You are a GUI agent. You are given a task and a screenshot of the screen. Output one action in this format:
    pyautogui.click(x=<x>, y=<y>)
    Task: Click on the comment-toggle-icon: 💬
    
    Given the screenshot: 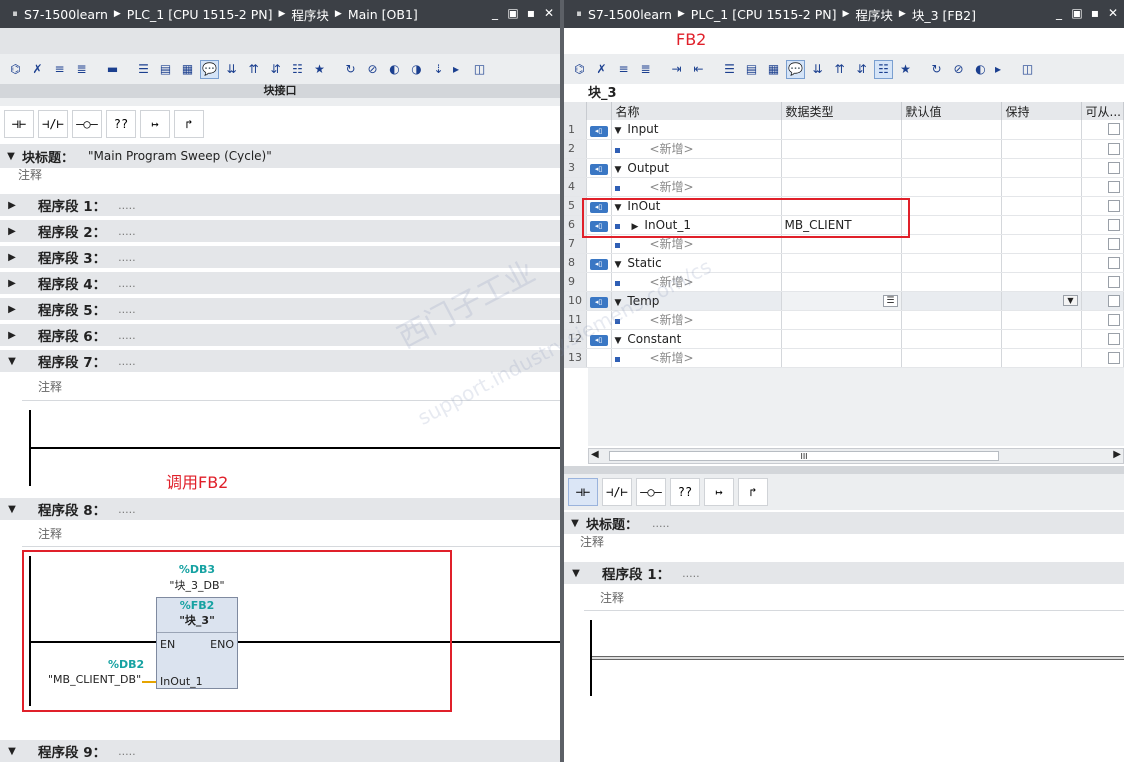 What is the action you would take?
    pyautogui.click(x=795, y=69)
    